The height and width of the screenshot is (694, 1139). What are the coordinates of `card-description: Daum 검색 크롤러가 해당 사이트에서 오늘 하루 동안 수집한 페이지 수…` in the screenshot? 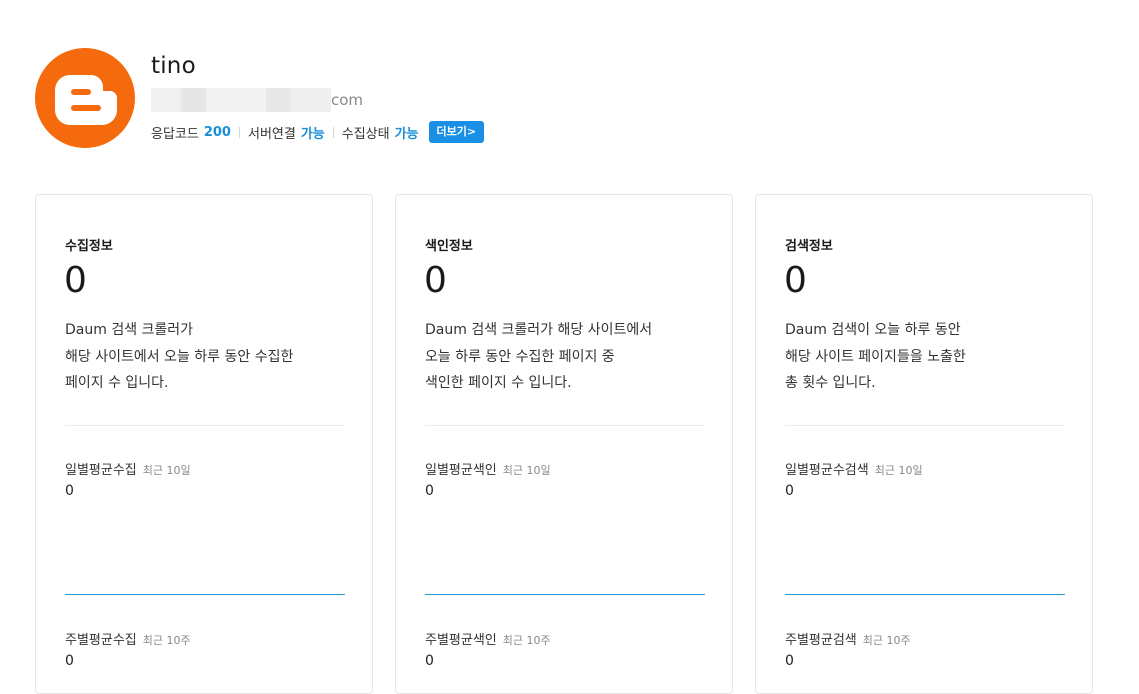 It's located at (205, 357).